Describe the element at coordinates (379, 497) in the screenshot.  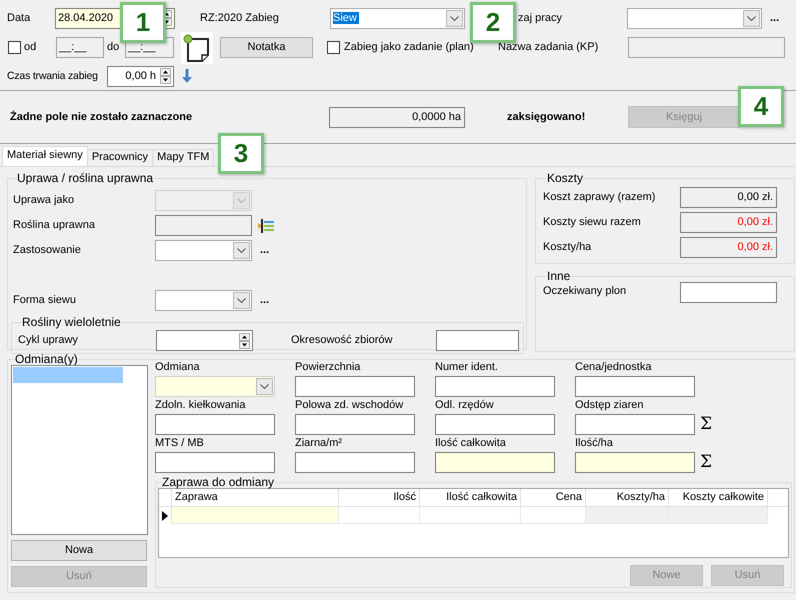
I see `column-header: Ilość` at that location.